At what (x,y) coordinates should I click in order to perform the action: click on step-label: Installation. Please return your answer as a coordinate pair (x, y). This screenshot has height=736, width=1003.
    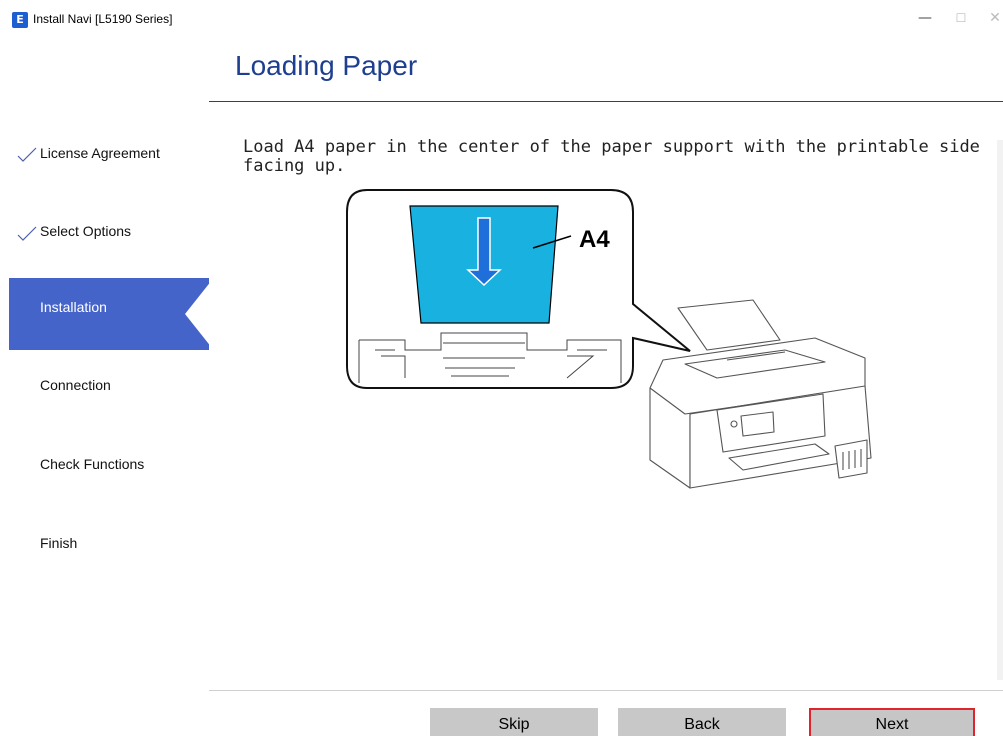
    Looking at the image, I should click on (73, 307).